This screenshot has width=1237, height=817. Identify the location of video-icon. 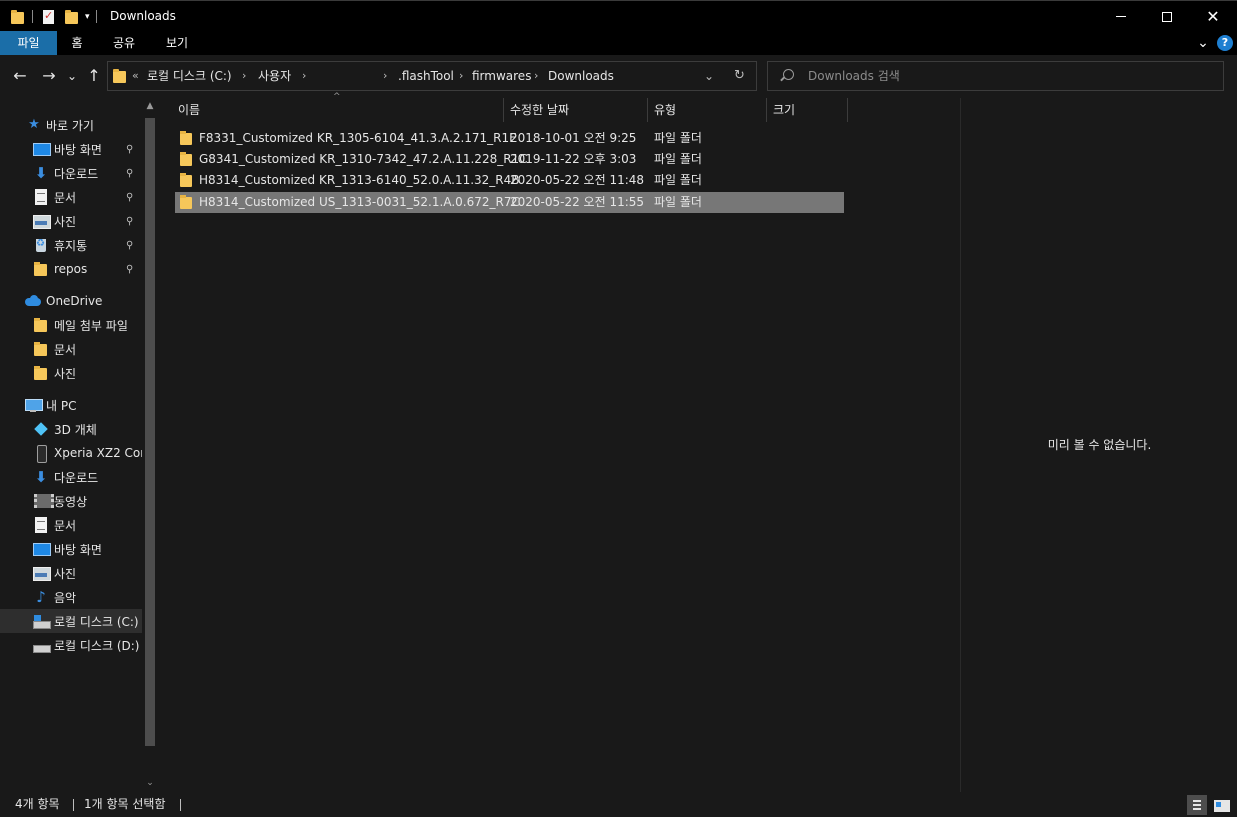
(43, 501).